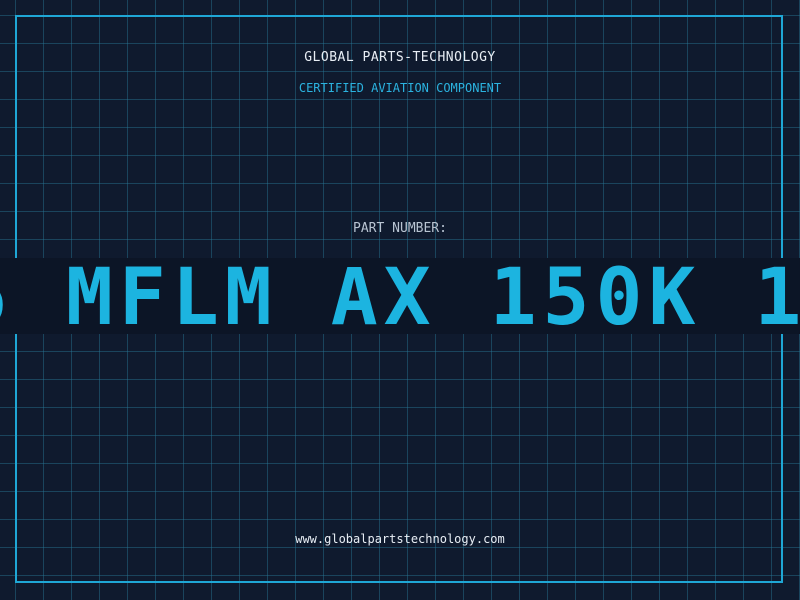  Describe the element at coordinates (400, 88) in the screenshot. I see `certification-tagline: CERTIFIED AVIATION COMPONENT` at that location.